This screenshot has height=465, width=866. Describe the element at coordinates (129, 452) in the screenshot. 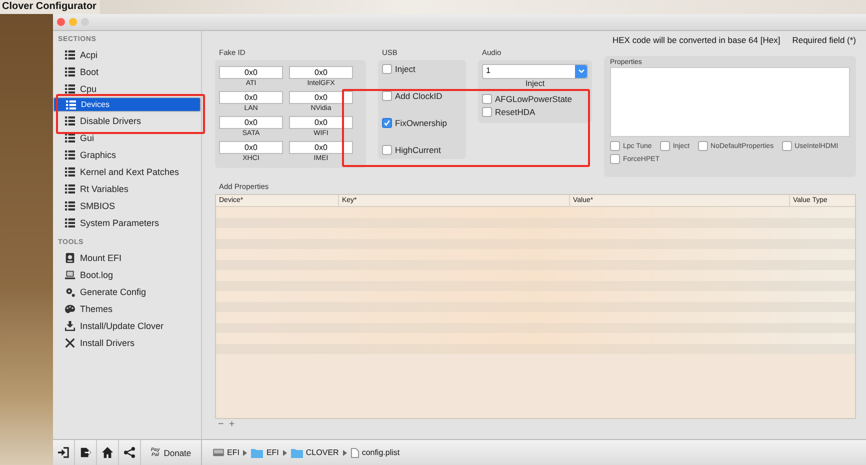

I see `share-icon` at that location.